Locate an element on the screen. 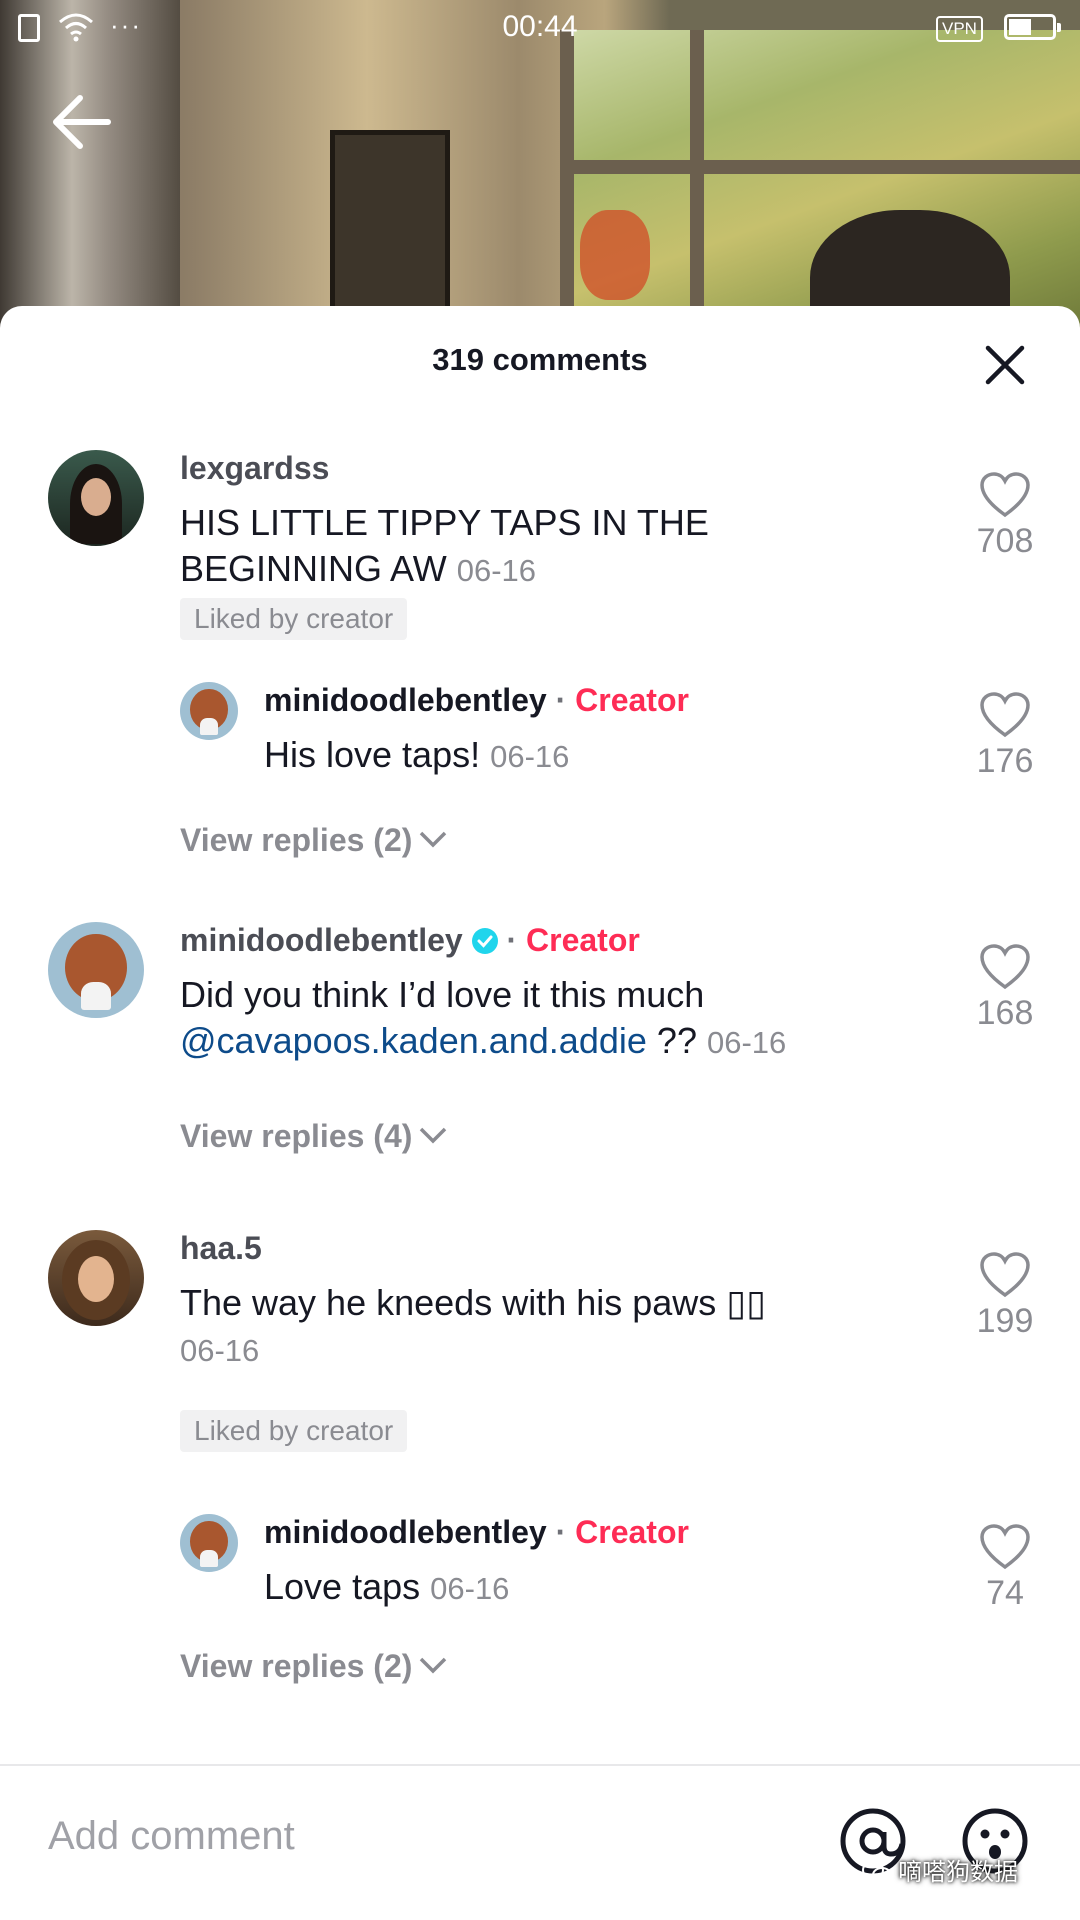 The image size is (1080, 1920). comment-body: His love taps! is located at coordinates (372, 754).